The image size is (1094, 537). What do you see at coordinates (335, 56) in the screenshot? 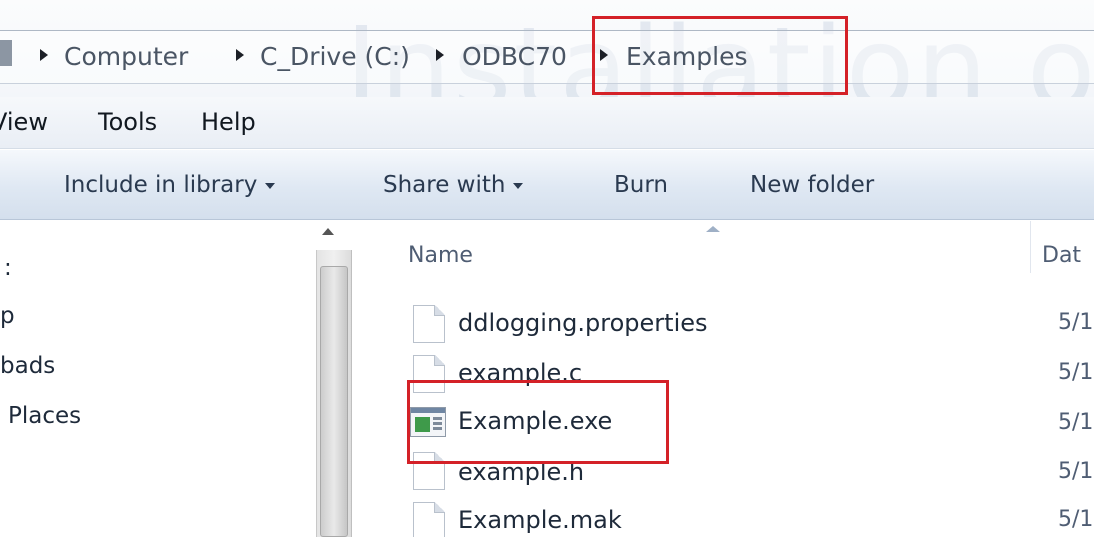
I see `breadcrumb-c-drive: C_Drive (C:)` at bounding box center [335, 56].